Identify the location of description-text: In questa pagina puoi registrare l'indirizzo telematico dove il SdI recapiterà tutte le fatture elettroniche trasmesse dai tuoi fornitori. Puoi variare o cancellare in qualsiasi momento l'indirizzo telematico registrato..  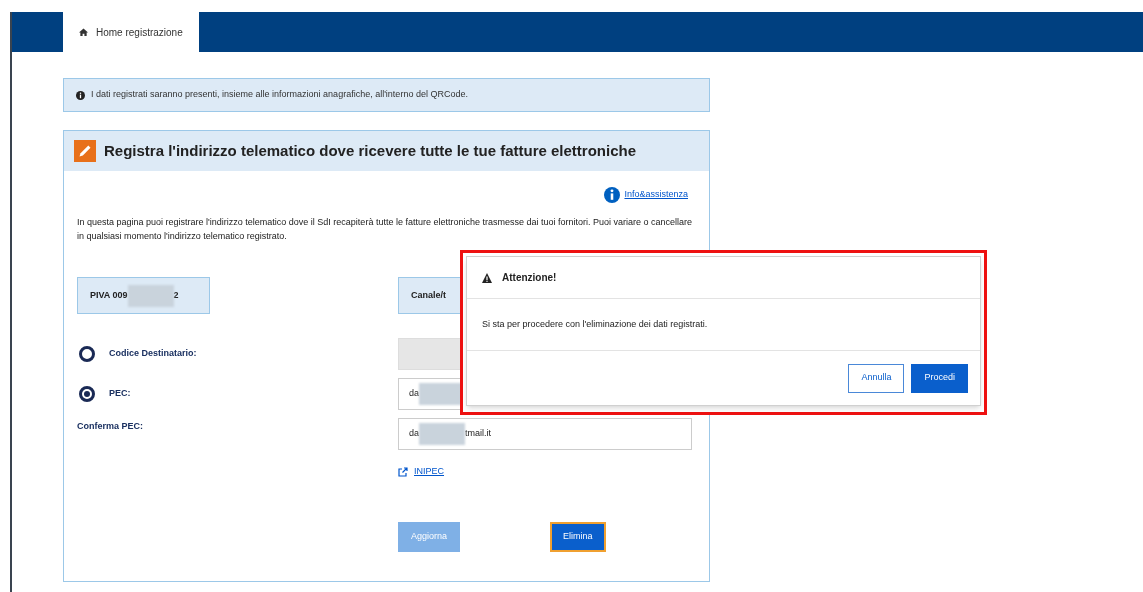
(385, 229).